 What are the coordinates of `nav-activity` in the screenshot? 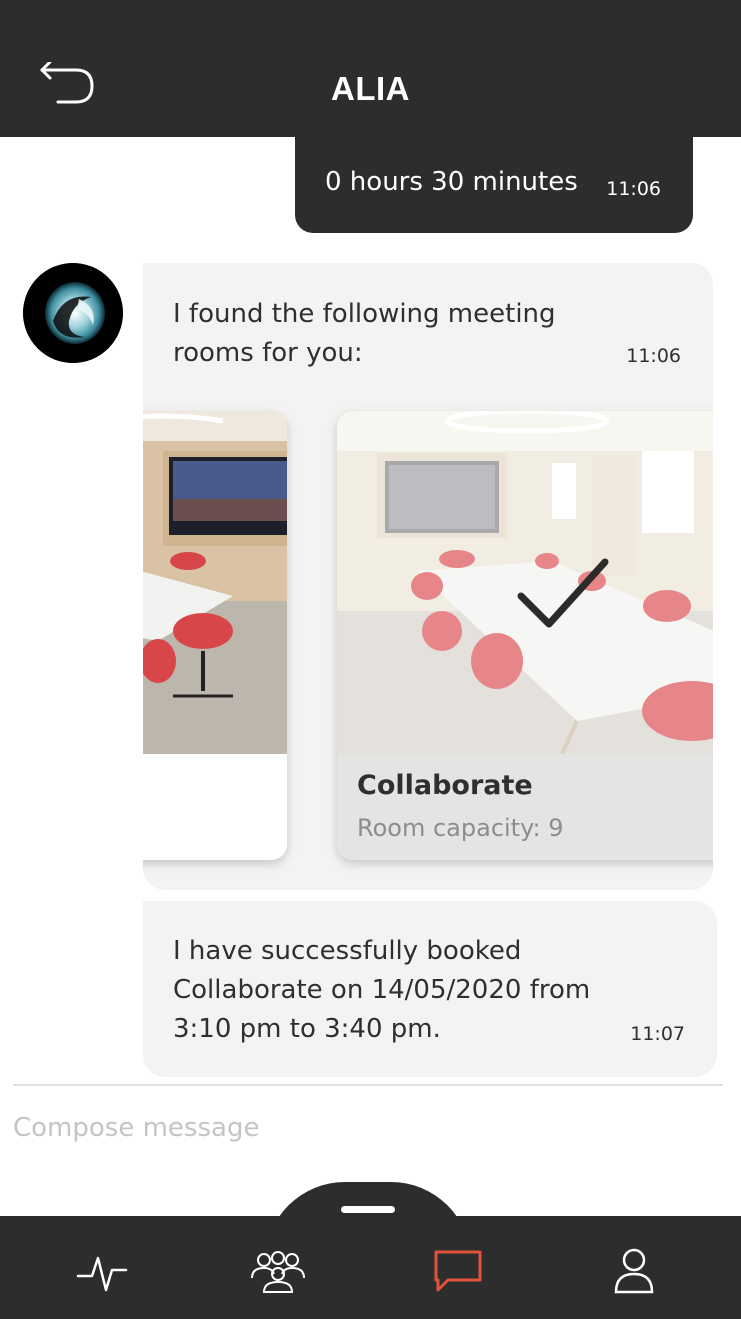 It's located at (102, 1270).